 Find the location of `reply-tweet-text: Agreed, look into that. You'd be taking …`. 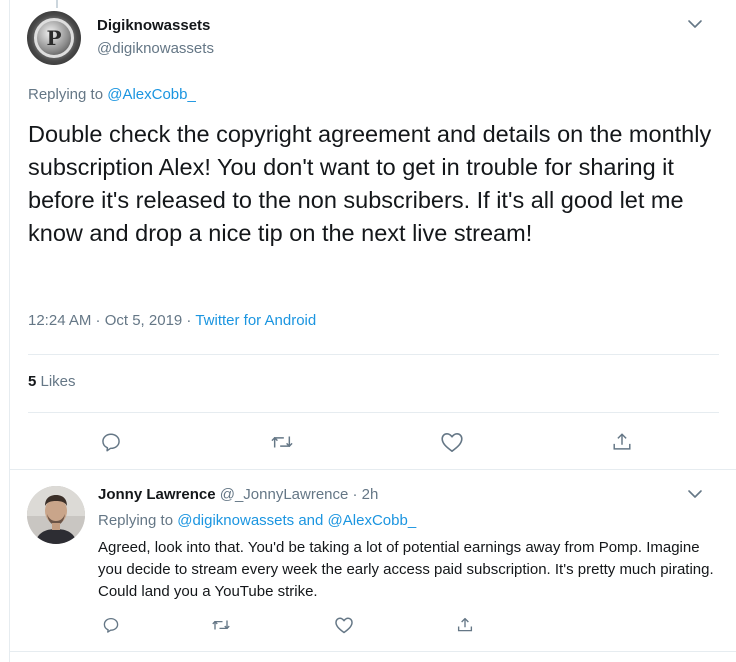

reply-tweet-text: Agreed, look into that. You'd be taking … is located at coordinates (406, 569).